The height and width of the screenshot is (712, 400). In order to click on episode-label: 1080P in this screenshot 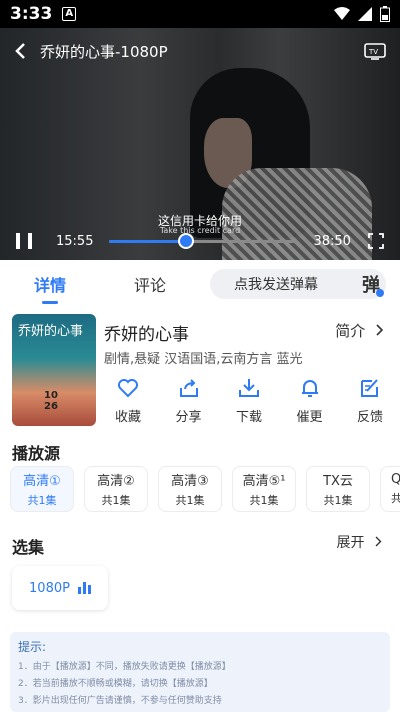, I will do `click(49, 588)`.